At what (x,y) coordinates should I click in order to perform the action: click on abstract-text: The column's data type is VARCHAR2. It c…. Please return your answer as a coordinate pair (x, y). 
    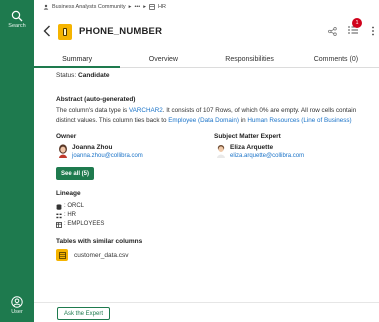
    Looking at the image, I should click on (215, 116).